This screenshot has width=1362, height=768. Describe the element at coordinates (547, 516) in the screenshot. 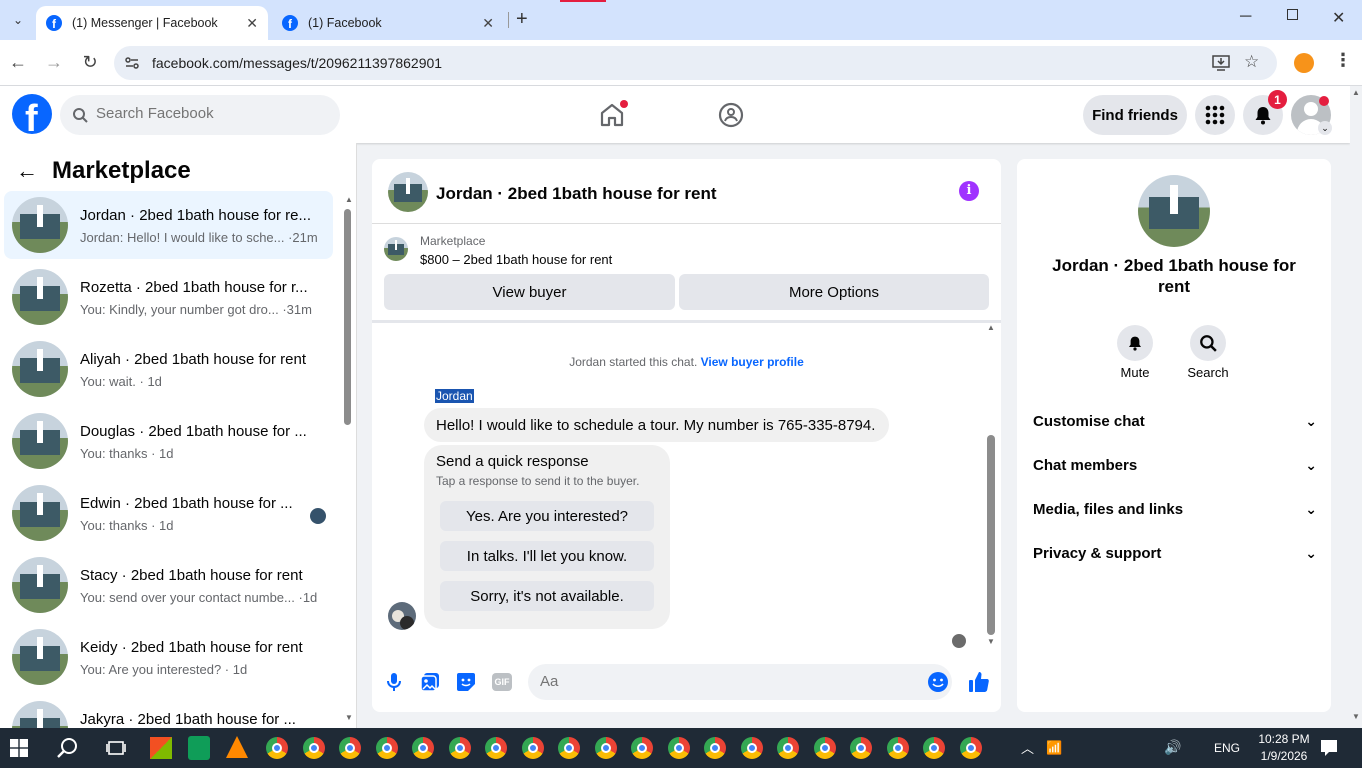

I see `quick-response-yes: Yes. Are you interested?` at that location.